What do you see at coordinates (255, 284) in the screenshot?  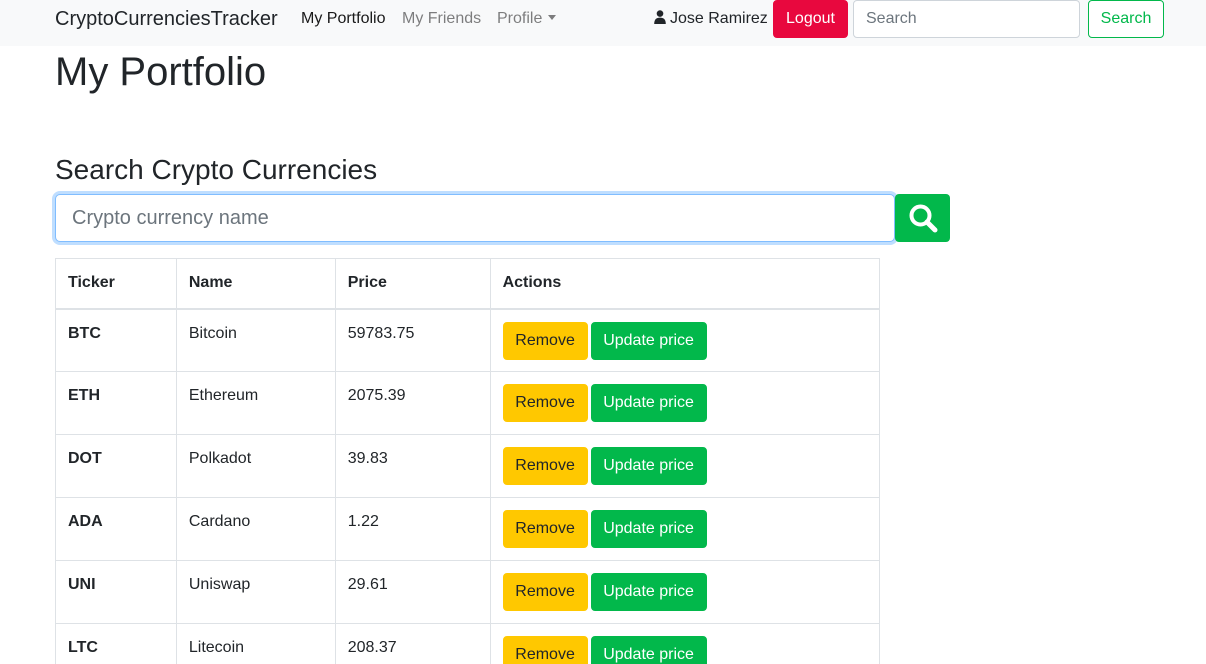 I see `column-header-name: Name` at bounding box center [255, 284].